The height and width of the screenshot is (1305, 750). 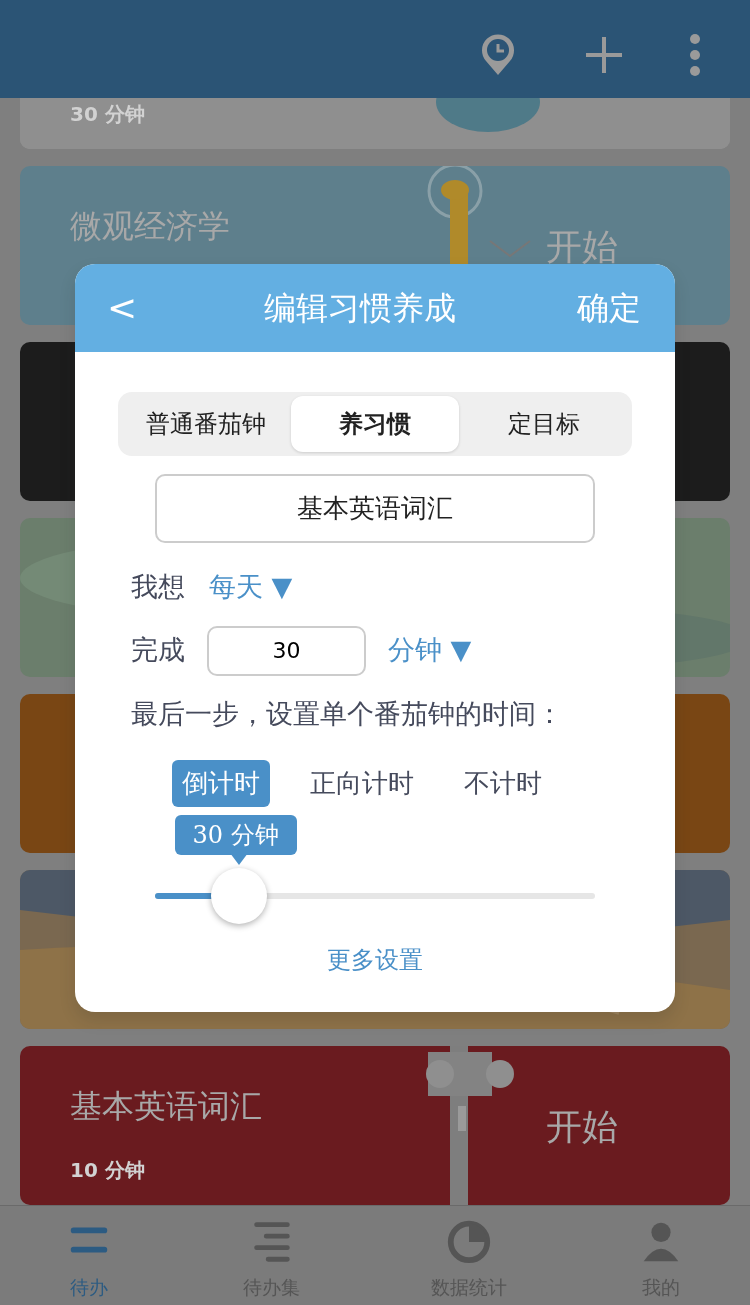 I want to click on more-icon, so click(x=695, y=55).